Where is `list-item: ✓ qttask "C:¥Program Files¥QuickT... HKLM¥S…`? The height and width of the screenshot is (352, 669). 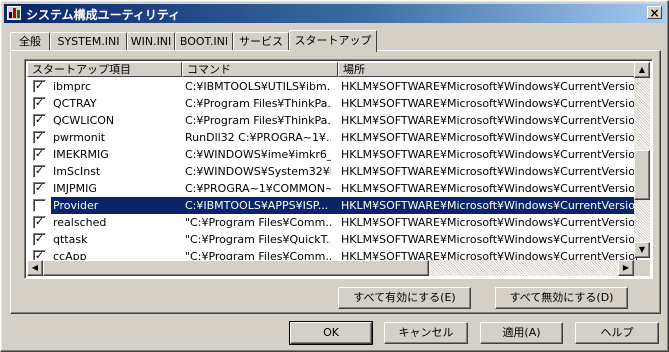 list-item: ✓ qttask "C:¥Program Files¥QuickT... HKLM¥S… is located at coordinates (333, 239).